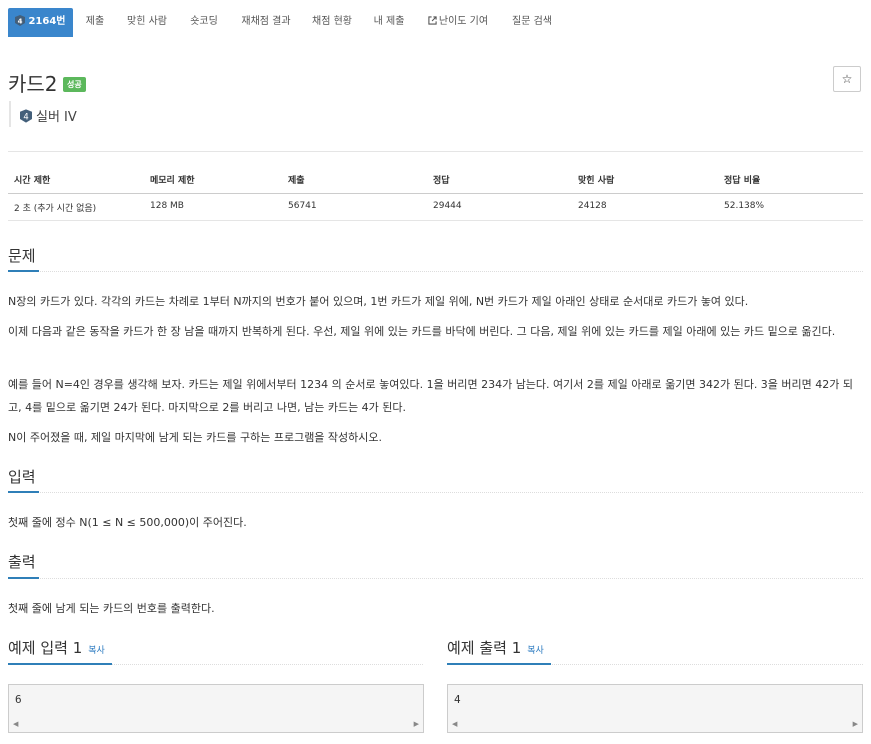 The height and width of the screenshot is (744, 871). I want to click on stat-header-time: 시간 제한, so click(32, 181).